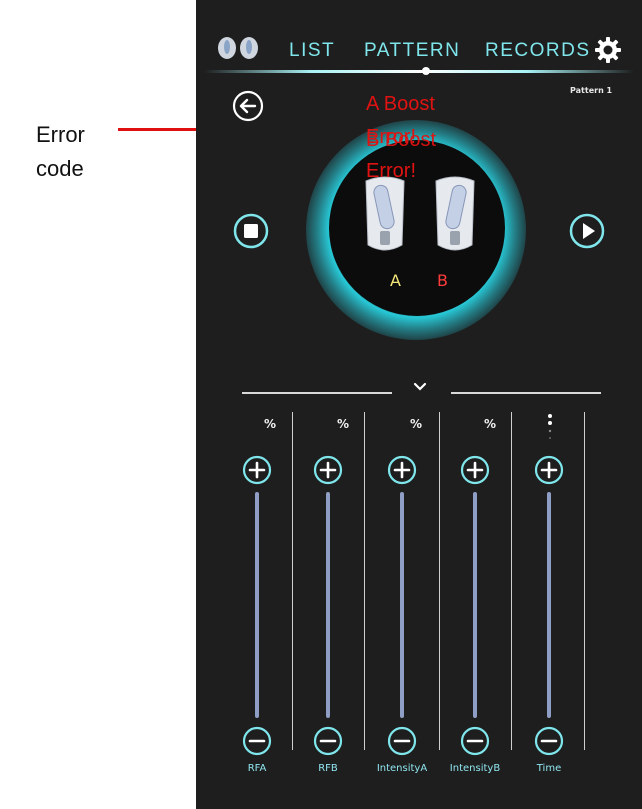 This screenshot has height=809, width=642. What do you see at coordinates (328, 470) in the screenshot?
I see `rfb-plus-icon` at bounding box center [328, 470].